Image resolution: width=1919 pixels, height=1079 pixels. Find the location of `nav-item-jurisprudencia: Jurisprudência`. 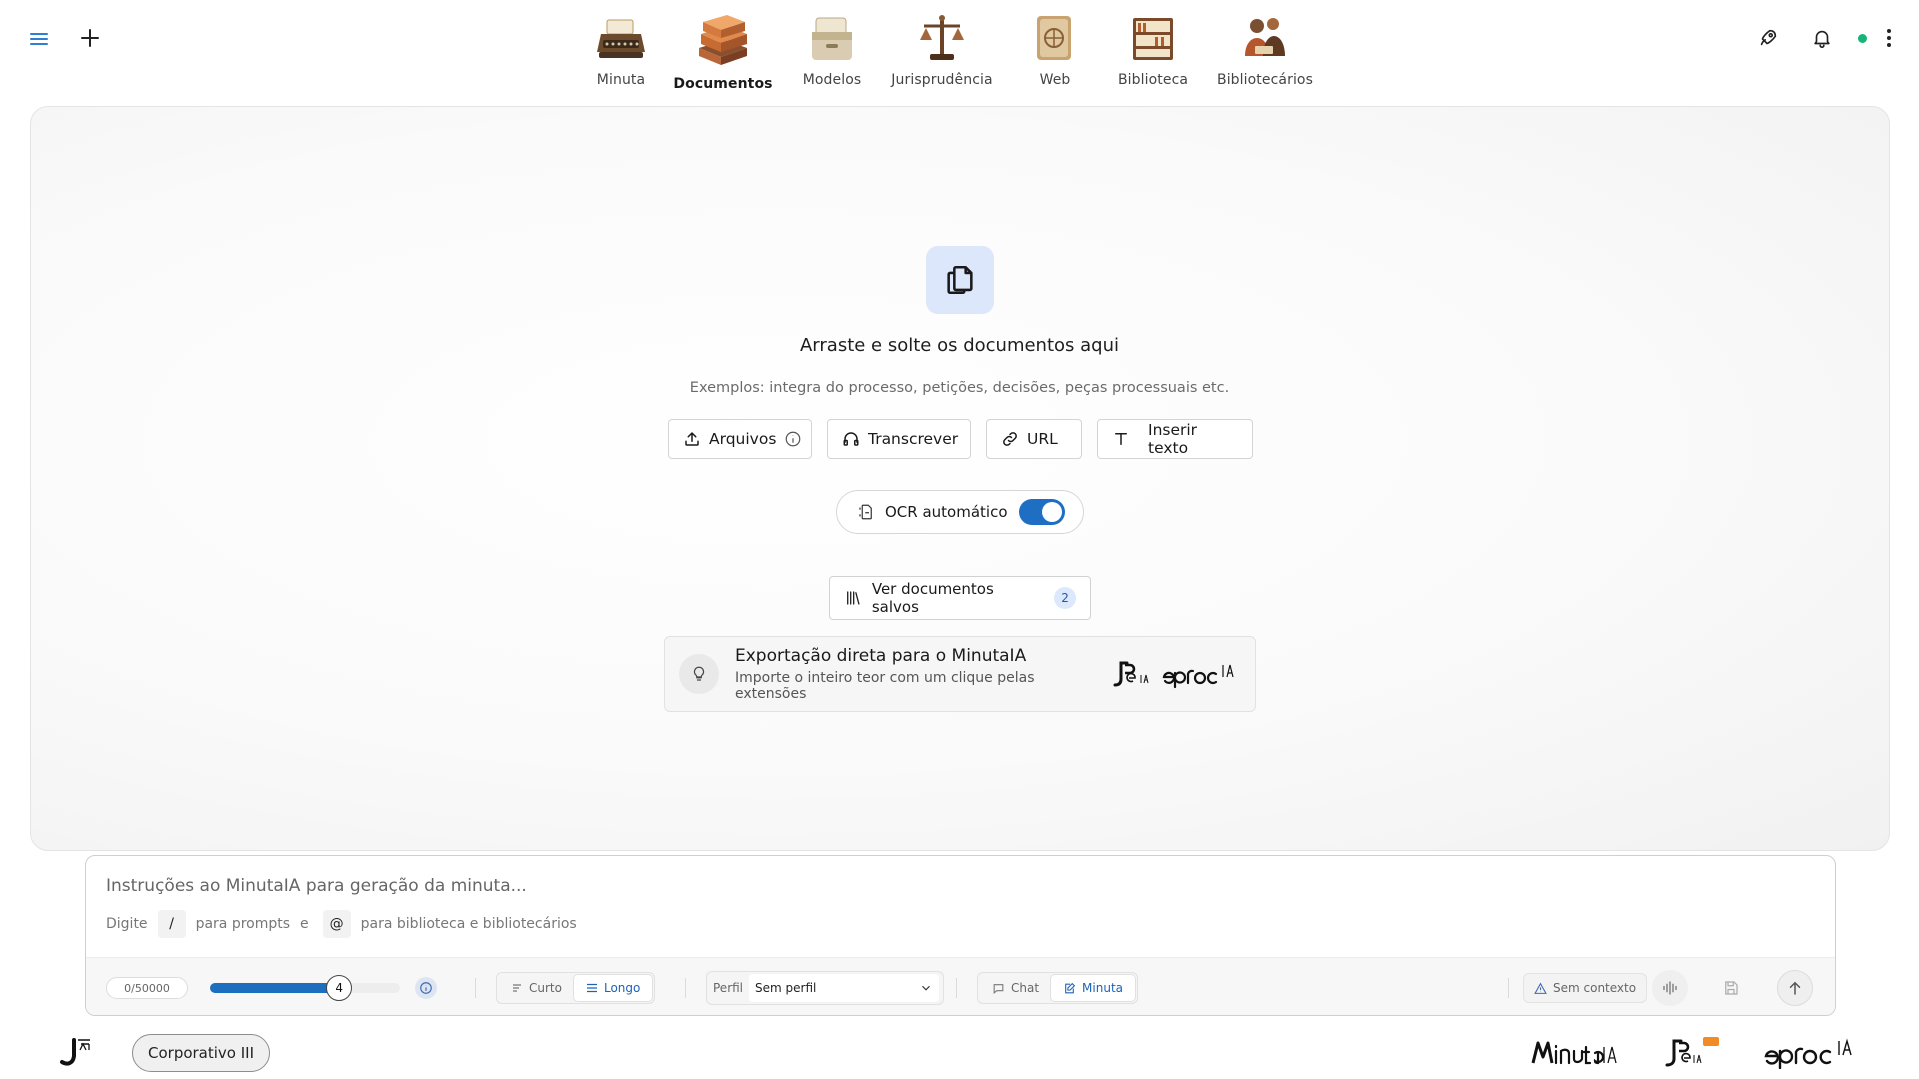

nav-item-jurisprudencia: Jurisprudência is located at coordinates (942, 49).